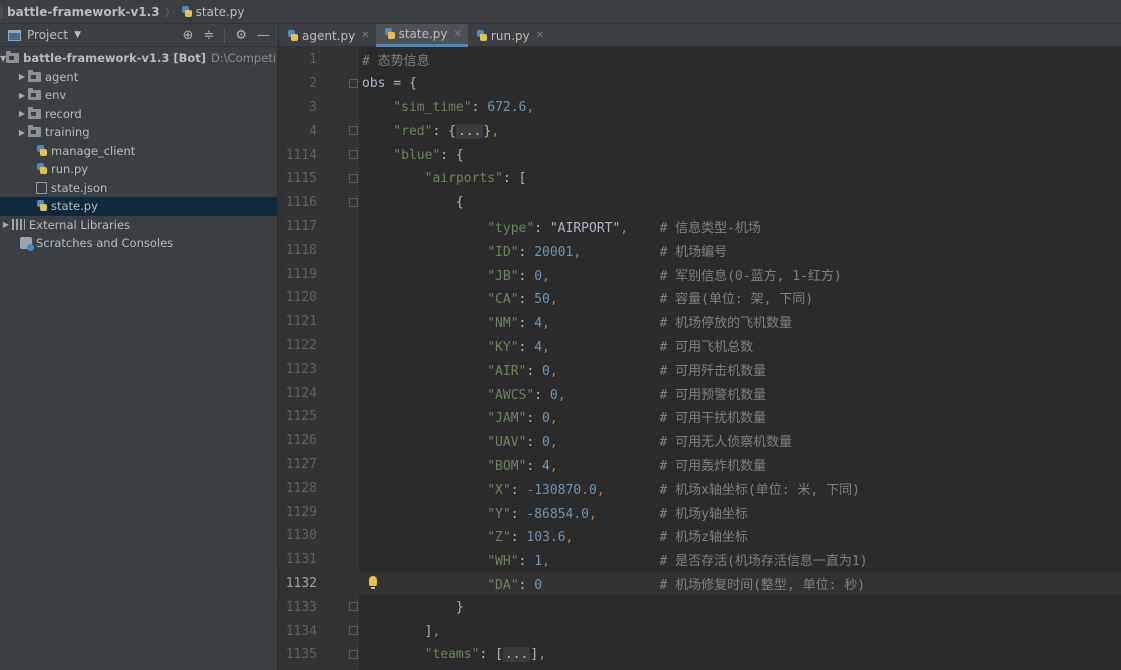 The height and width of the screenshot is (670, 1121). What do you see at coordinates (301, 179) in the screenshot?
I see `line-number: 1115` at bounding box center [301, 179].